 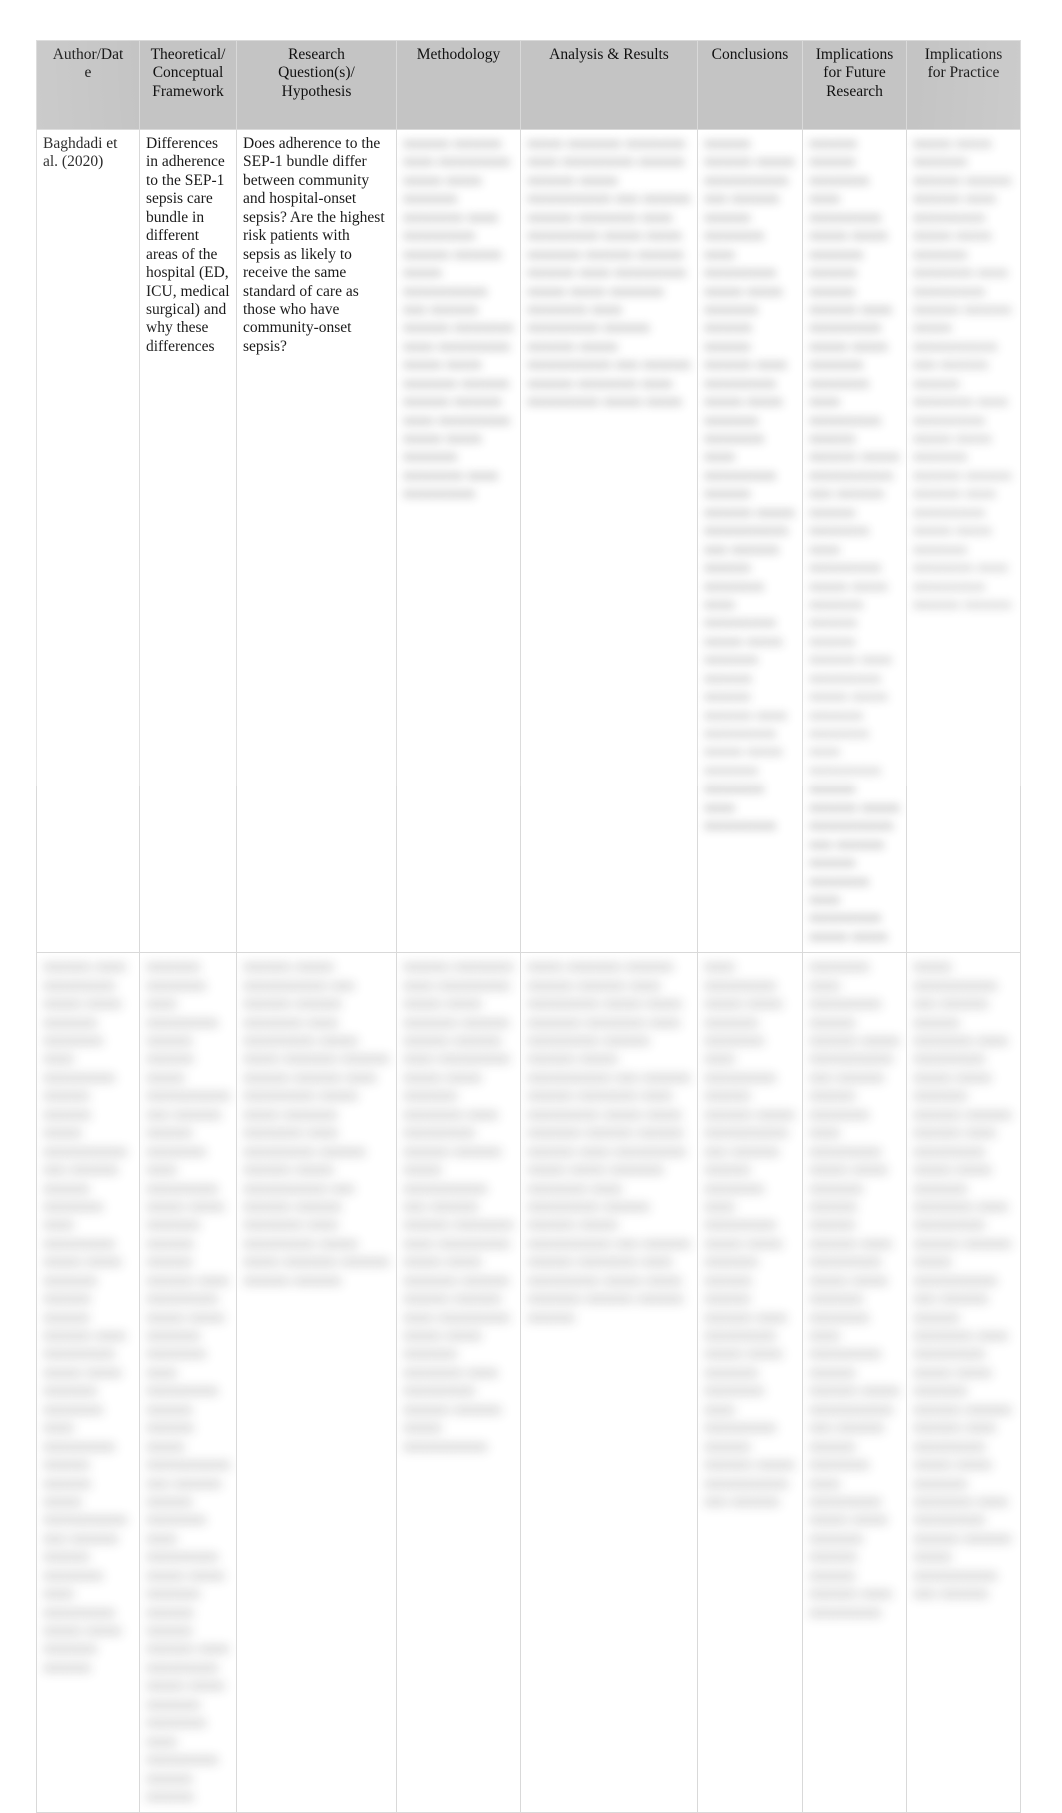 What do you see at coordinates (188, 54) in the screenshot?
I see `column-header-framework-line1: Theoretical/` at bounding box center [188, 54].